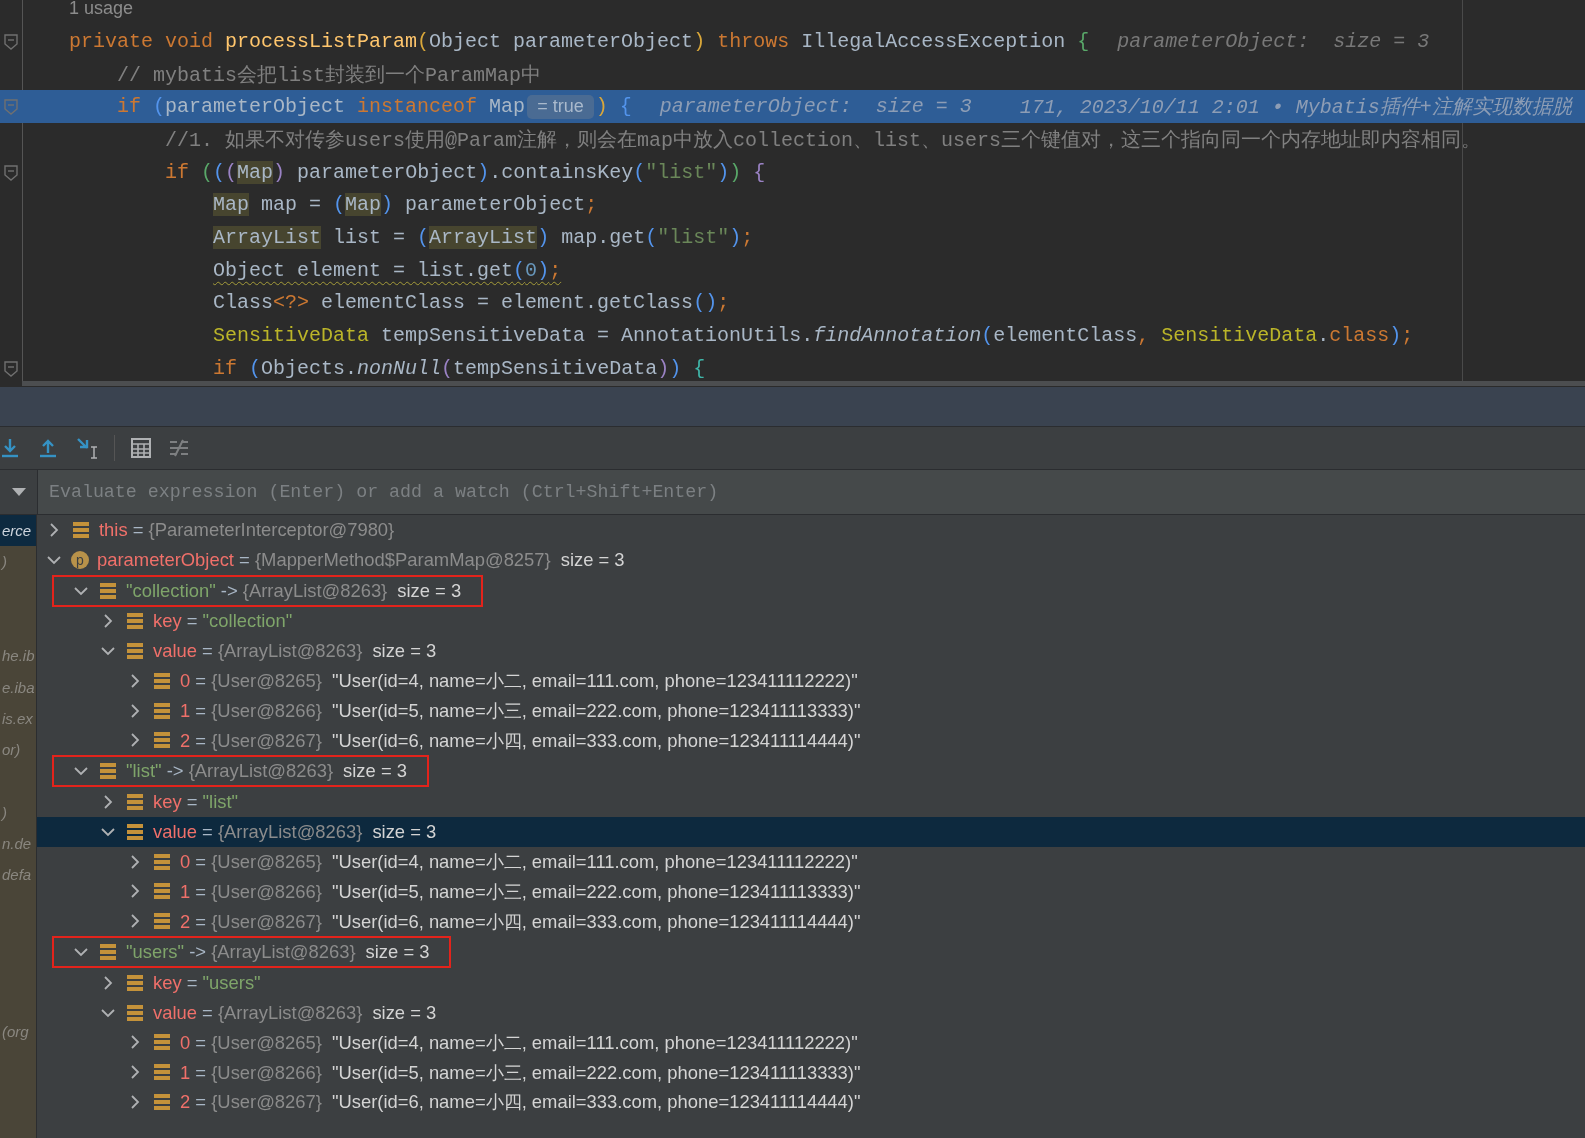  I want to click on code-text: Map map = (Map) parameterObject;, so click(405, 205).